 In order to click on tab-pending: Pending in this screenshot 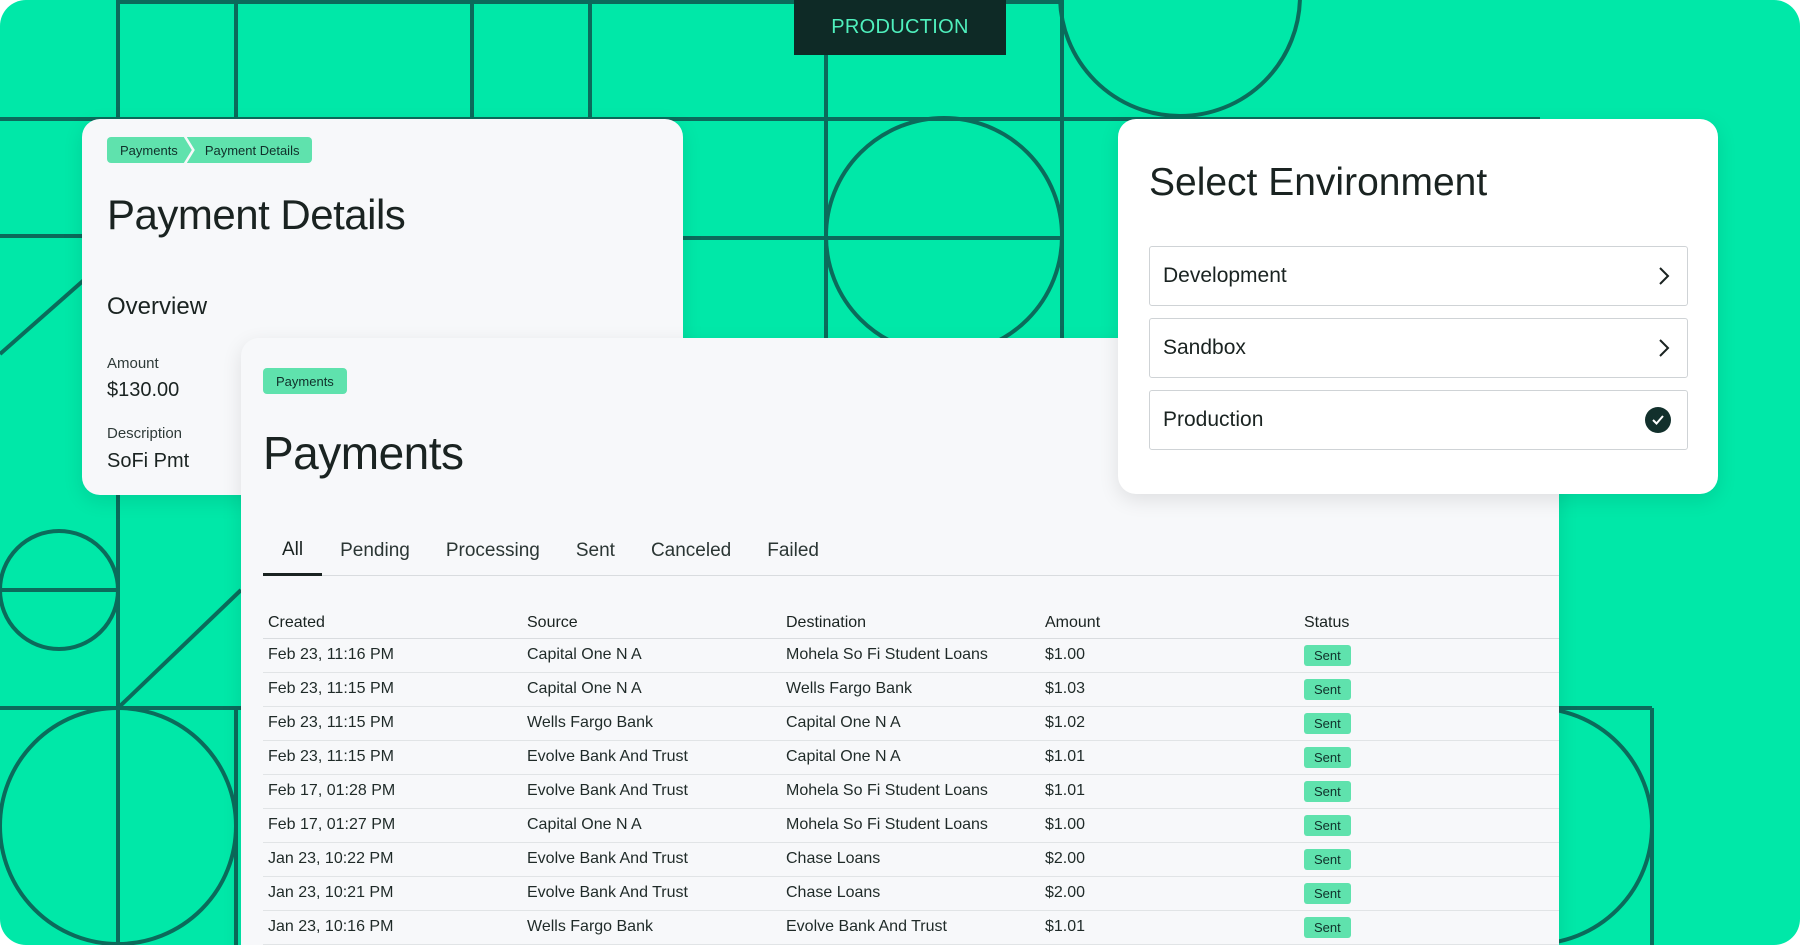, I will do `click(375, 551)`.